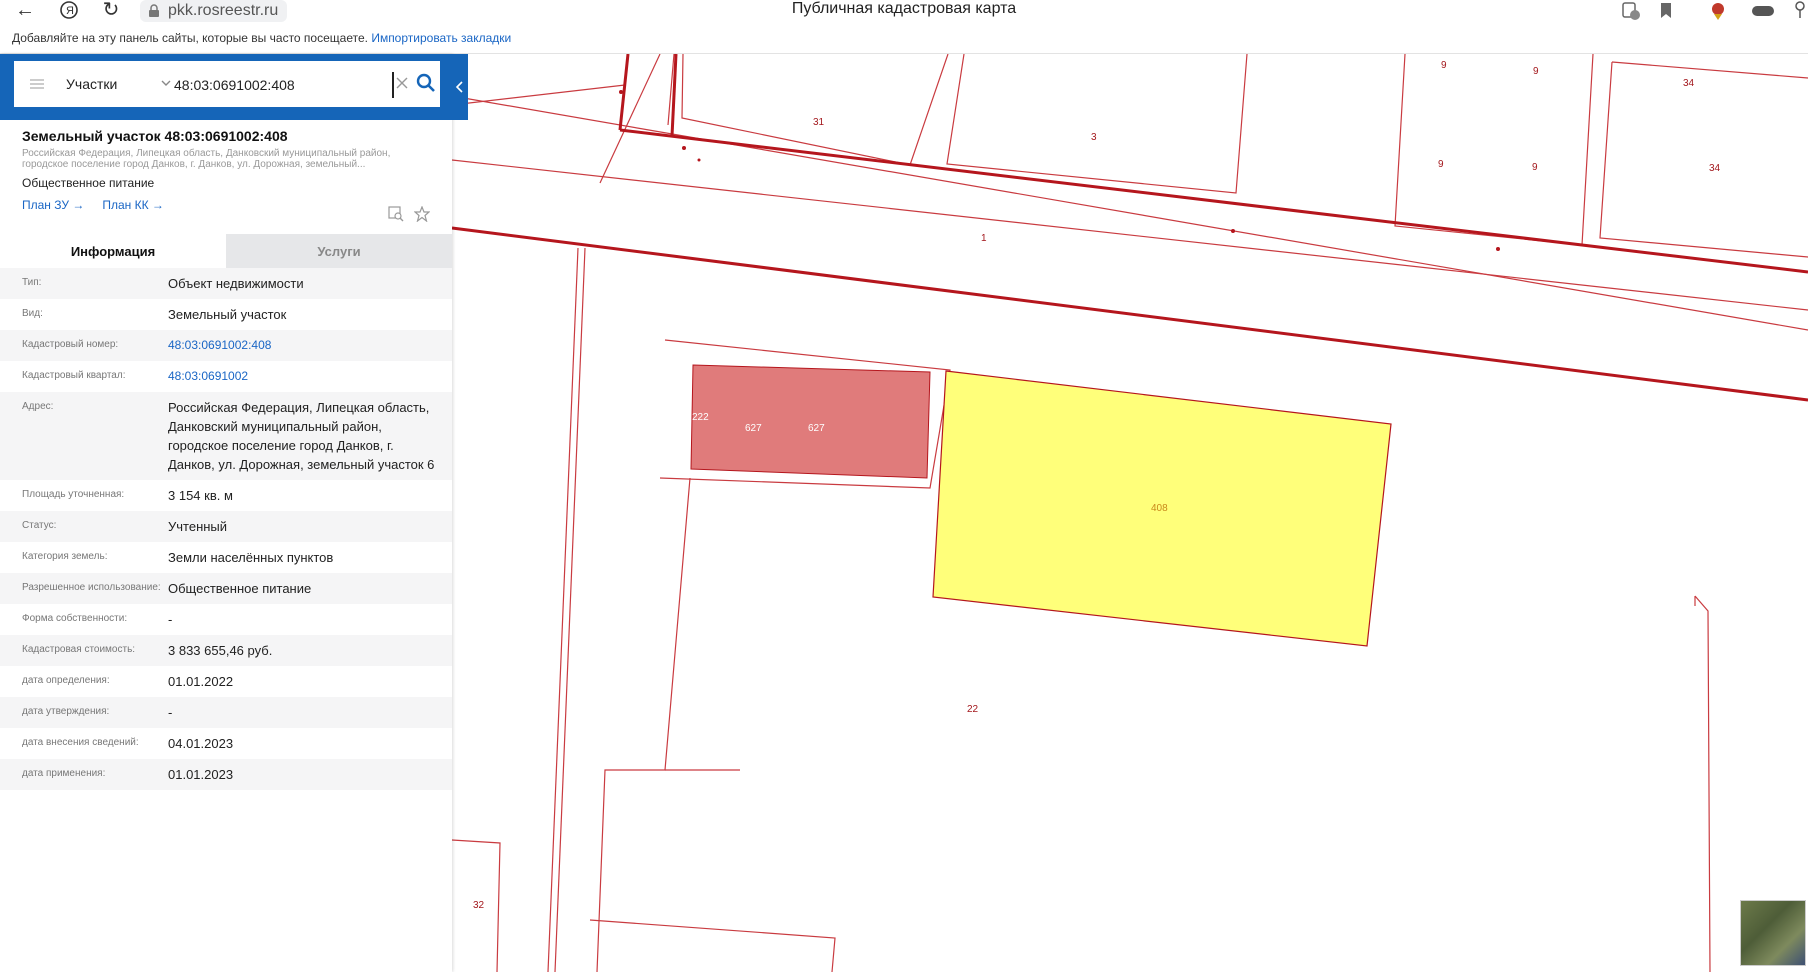 The height and width of the screenshot is (972, 1808). What do you see at coordinates (133, 205) in the screenshot?
I see `plan-kk-link: План КК →` at bounding box center [133, 205].